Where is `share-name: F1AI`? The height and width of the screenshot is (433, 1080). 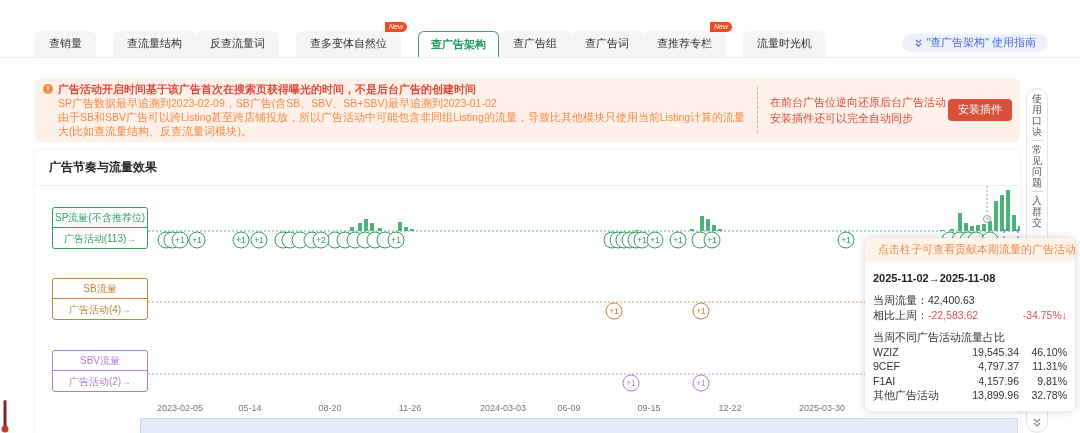 share-name: F1AI is located at coordinates (885, 380).